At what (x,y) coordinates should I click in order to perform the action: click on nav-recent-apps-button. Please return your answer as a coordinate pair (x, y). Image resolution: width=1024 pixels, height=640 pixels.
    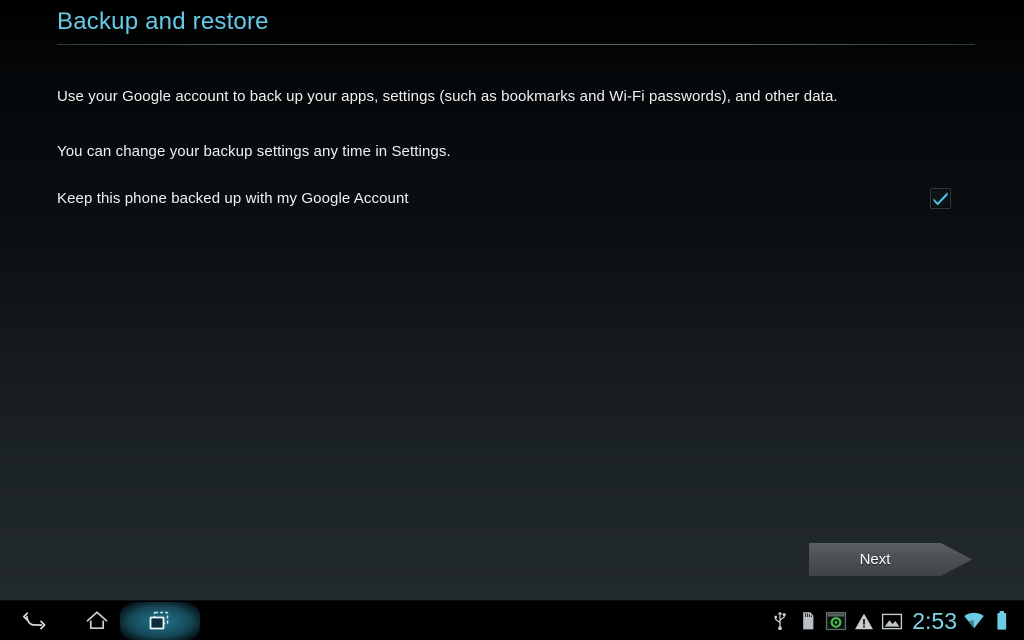
    Looking at the image, I should click on (159, 620).